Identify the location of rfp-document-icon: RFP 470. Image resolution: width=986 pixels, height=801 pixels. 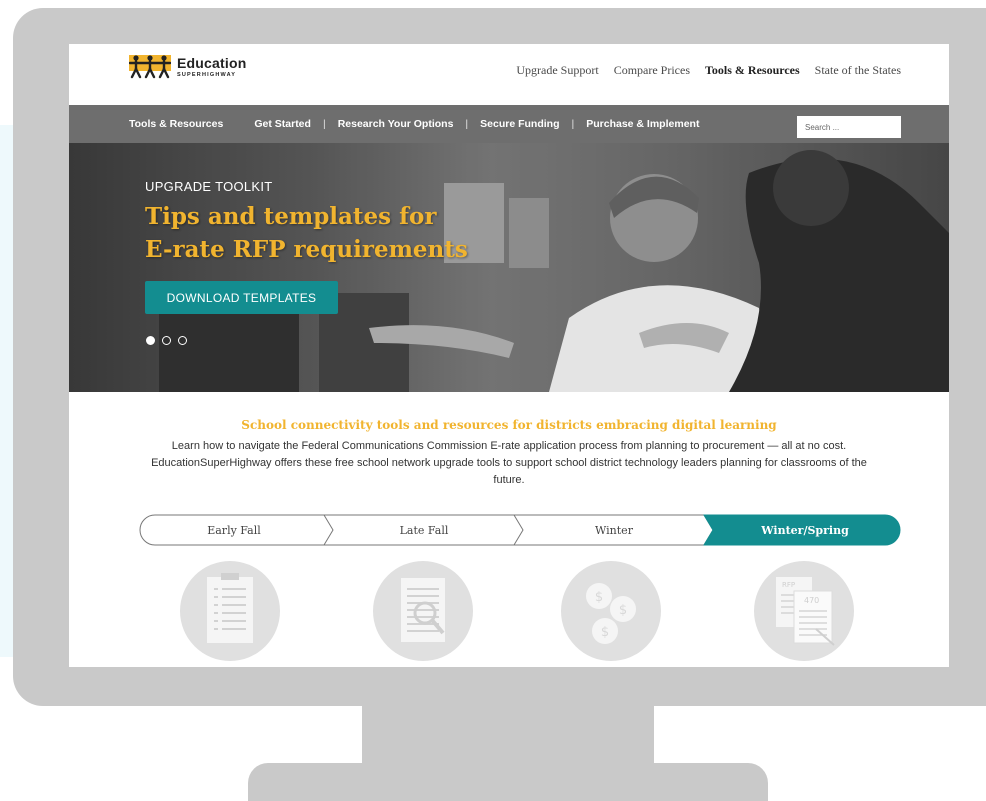
(804, 611).